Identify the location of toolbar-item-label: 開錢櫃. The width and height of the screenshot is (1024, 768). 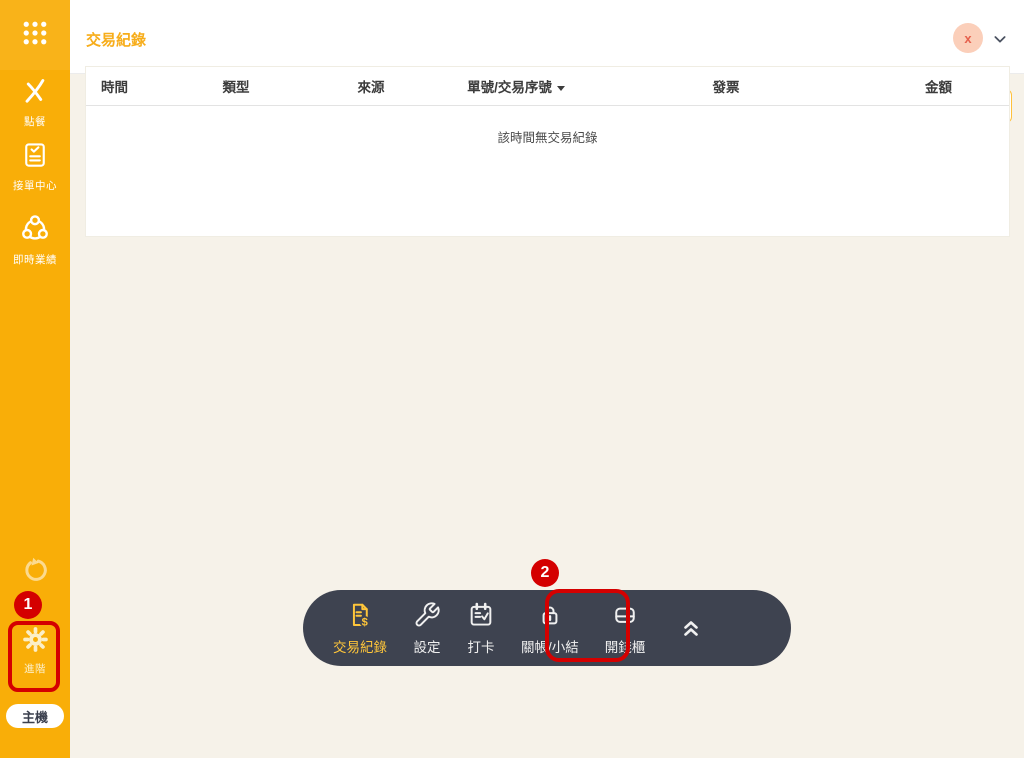
(625, 647).